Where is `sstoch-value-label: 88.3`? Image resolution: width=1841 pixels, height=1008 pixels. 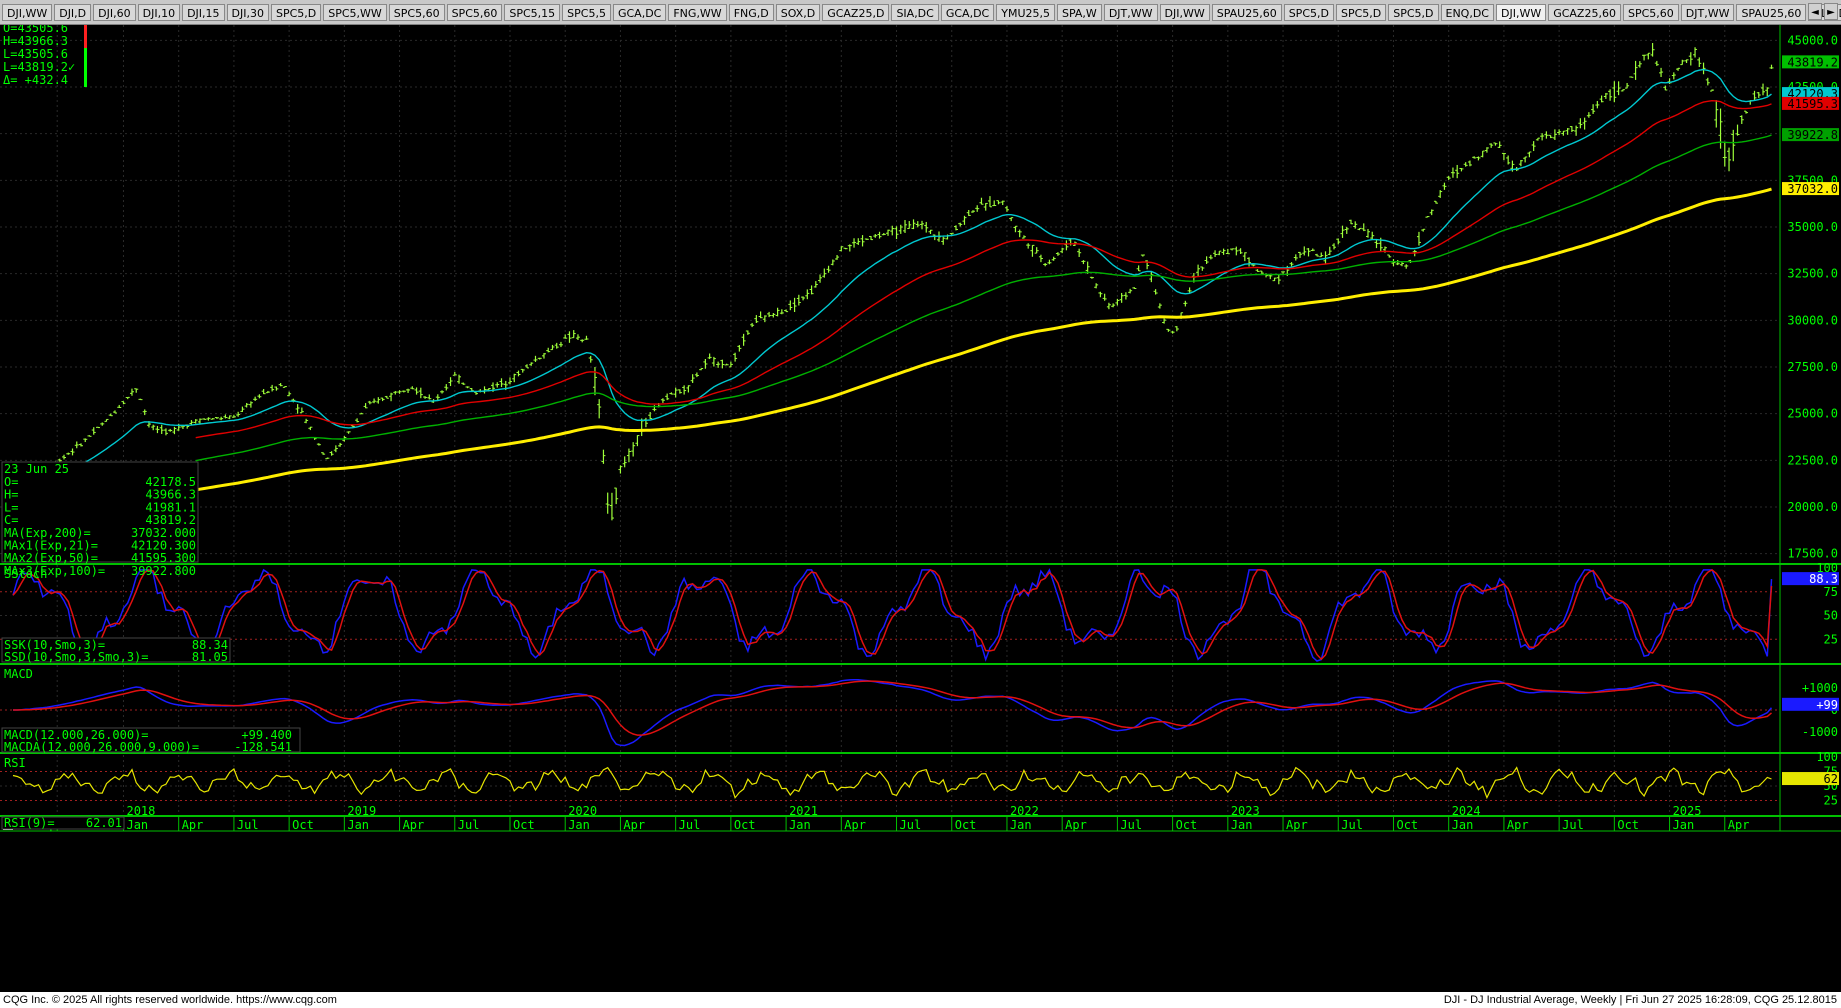 sstoch-value-label: 88.3 is located at coordinates (1810, 579).